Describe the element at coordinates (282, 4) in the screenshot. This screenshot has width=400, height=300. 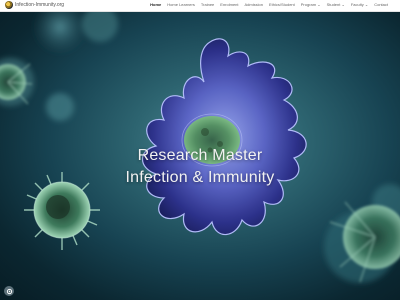
I see `nav-ethics-student: Ethics/Student` at that location.